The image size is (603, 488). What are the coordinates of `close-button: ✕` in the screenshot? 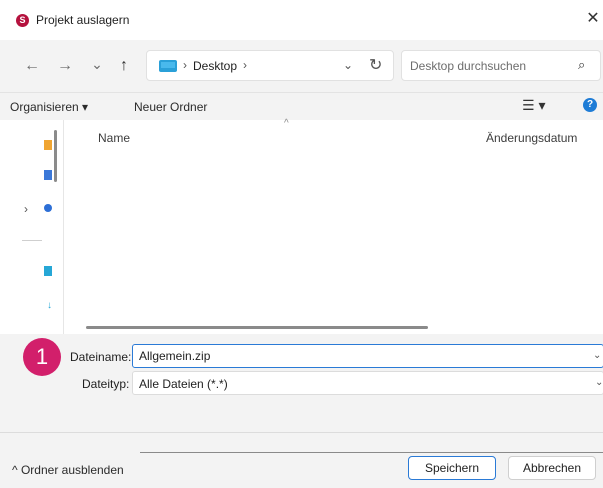 It's located at (593, 19).